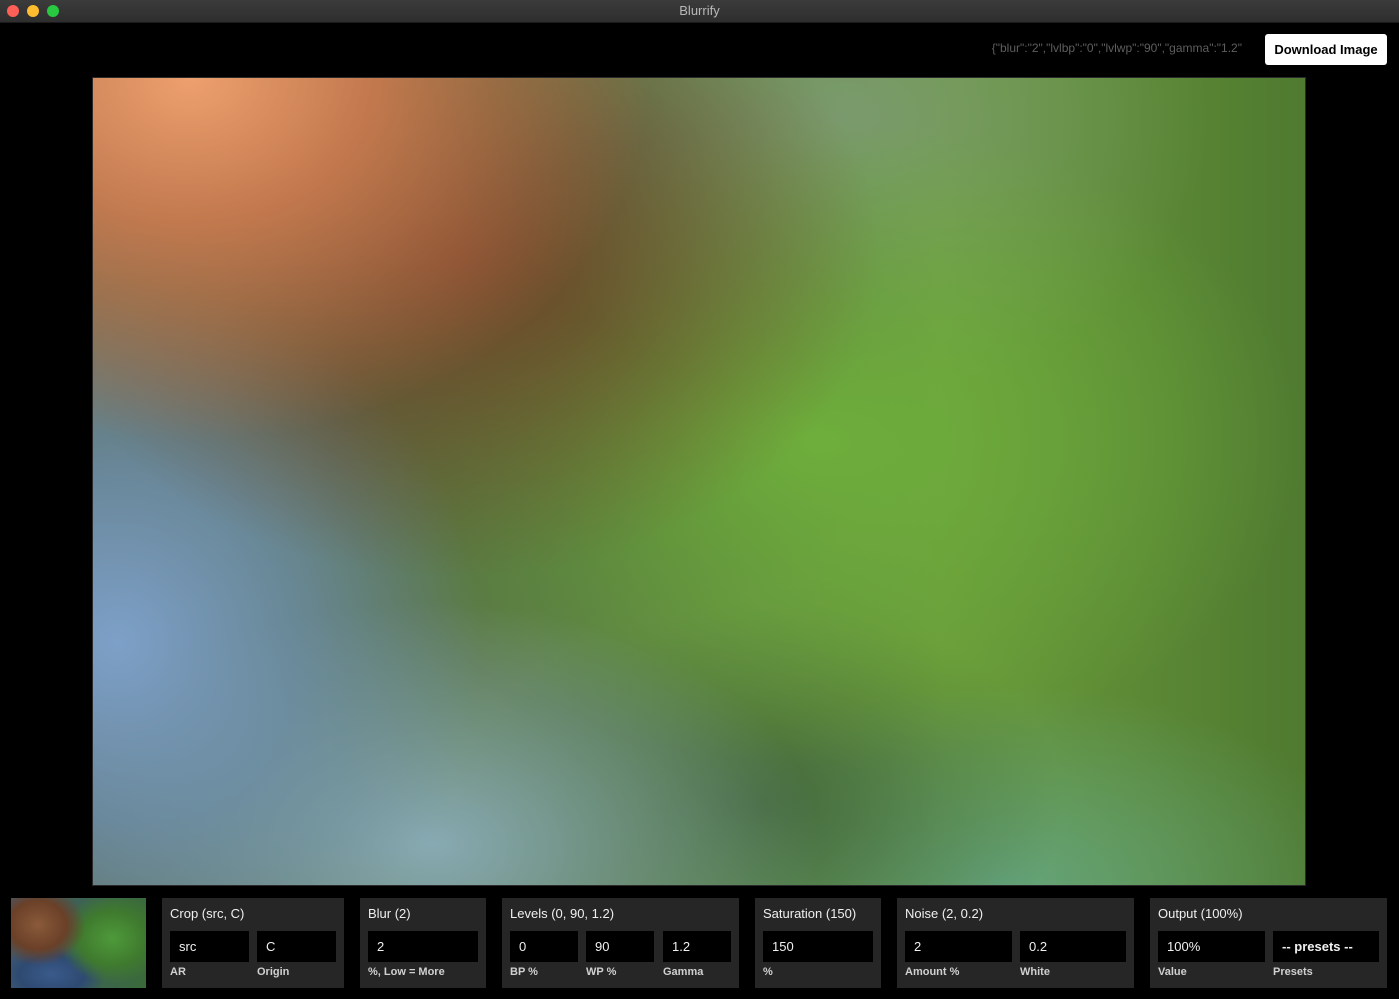 This screenshot has width=1399, height=999. What do you see at coordinates (1211, 946) in the screenshot?
I see `output-value-input` at bounding box center [1211, 946].